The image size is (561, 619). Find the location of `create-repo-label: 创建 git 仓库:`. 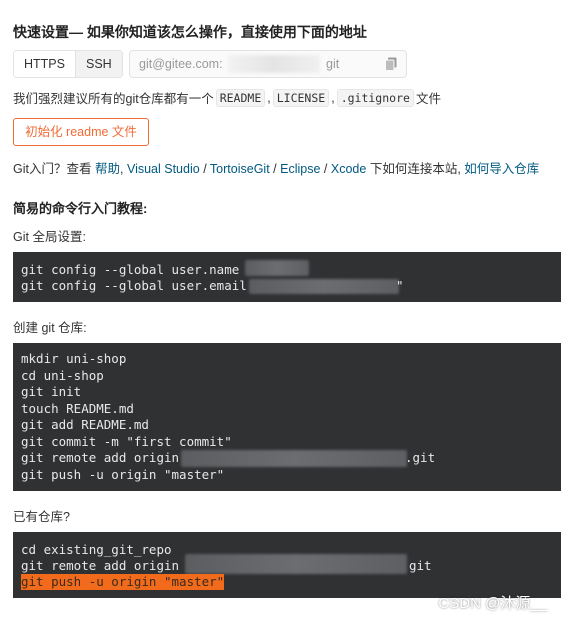

create-repo-label: 创建 git 仓库: is located at coordinates (50, 328).